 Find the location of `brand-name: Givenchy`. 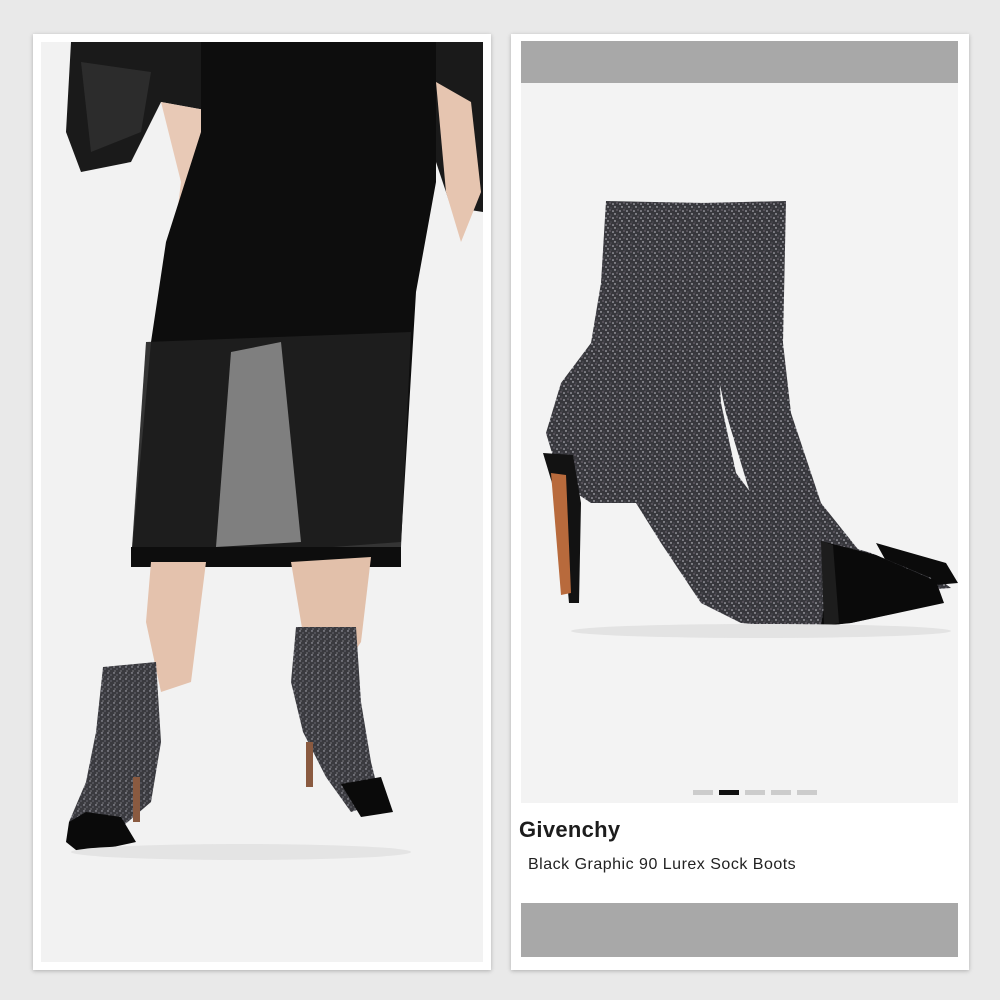

brand-name: Givenchy is located at coordinates (569, 830).